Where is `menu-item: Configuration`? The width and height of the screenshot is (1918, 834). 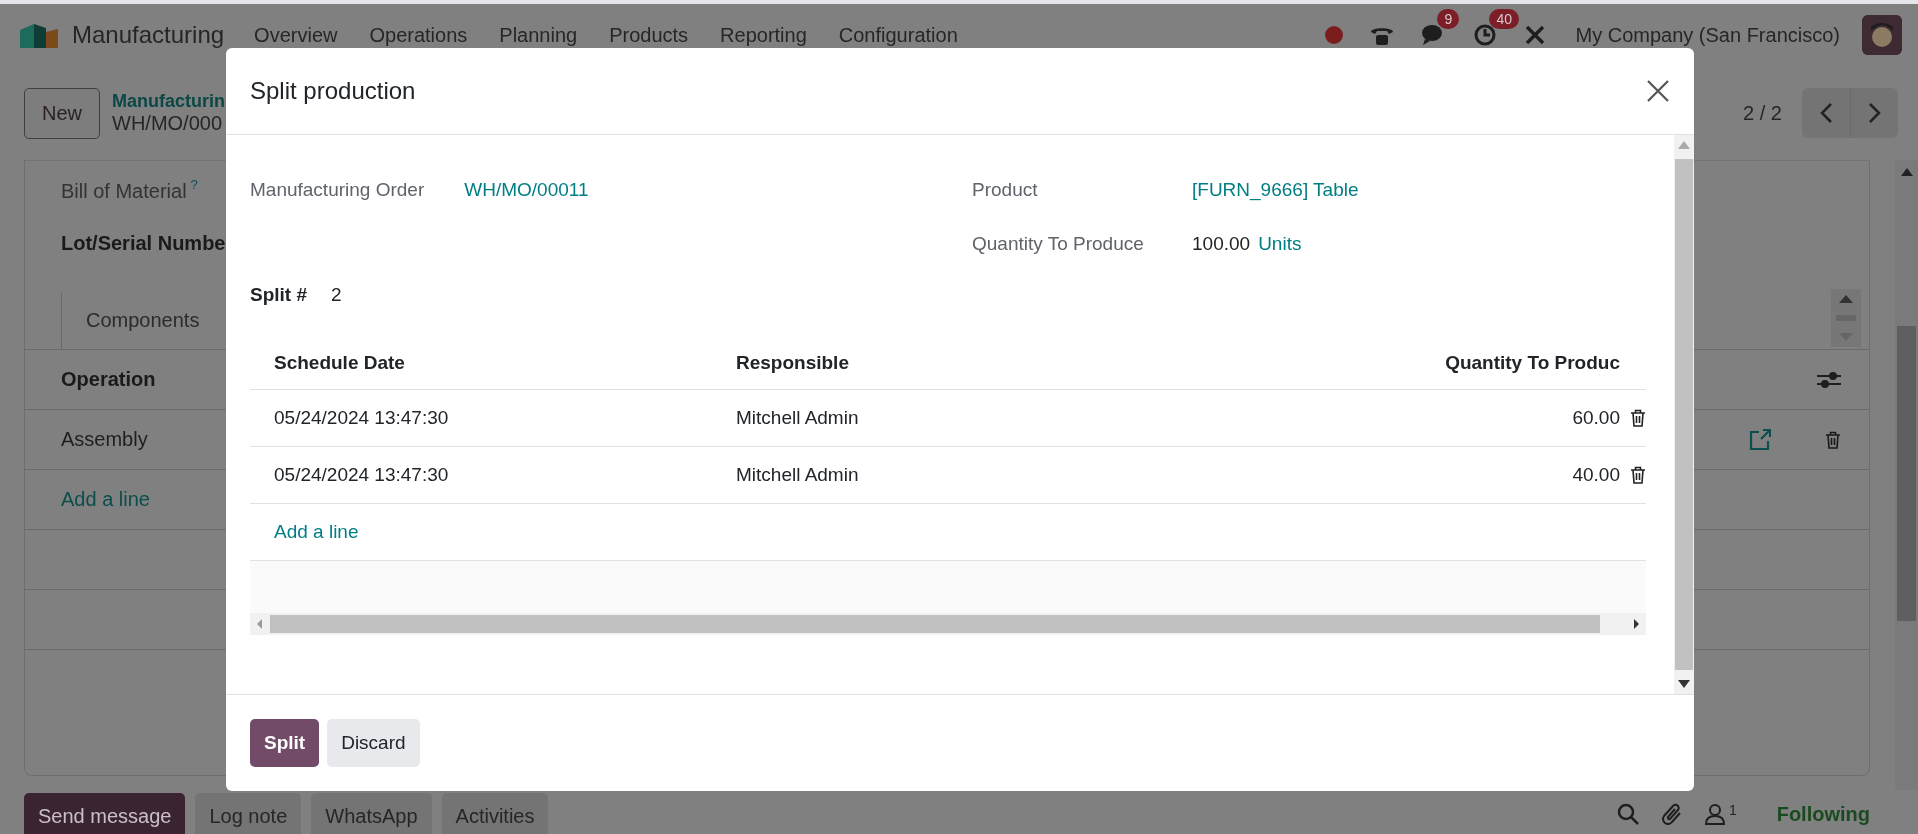
menu-item: Configuration is located at coordinates (898, 35).